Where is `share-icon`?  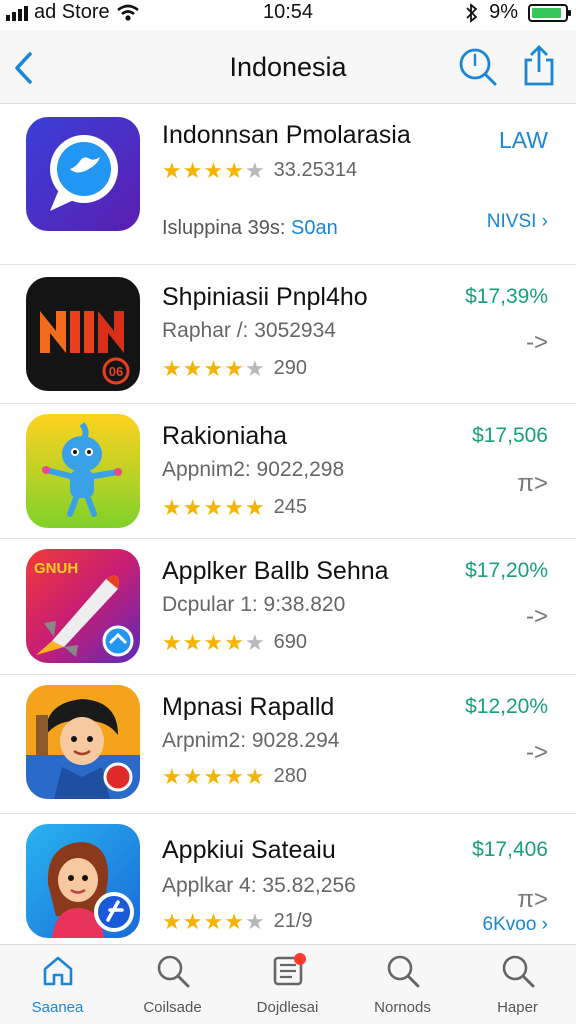 share-icon is located at coordinates (539, 66).